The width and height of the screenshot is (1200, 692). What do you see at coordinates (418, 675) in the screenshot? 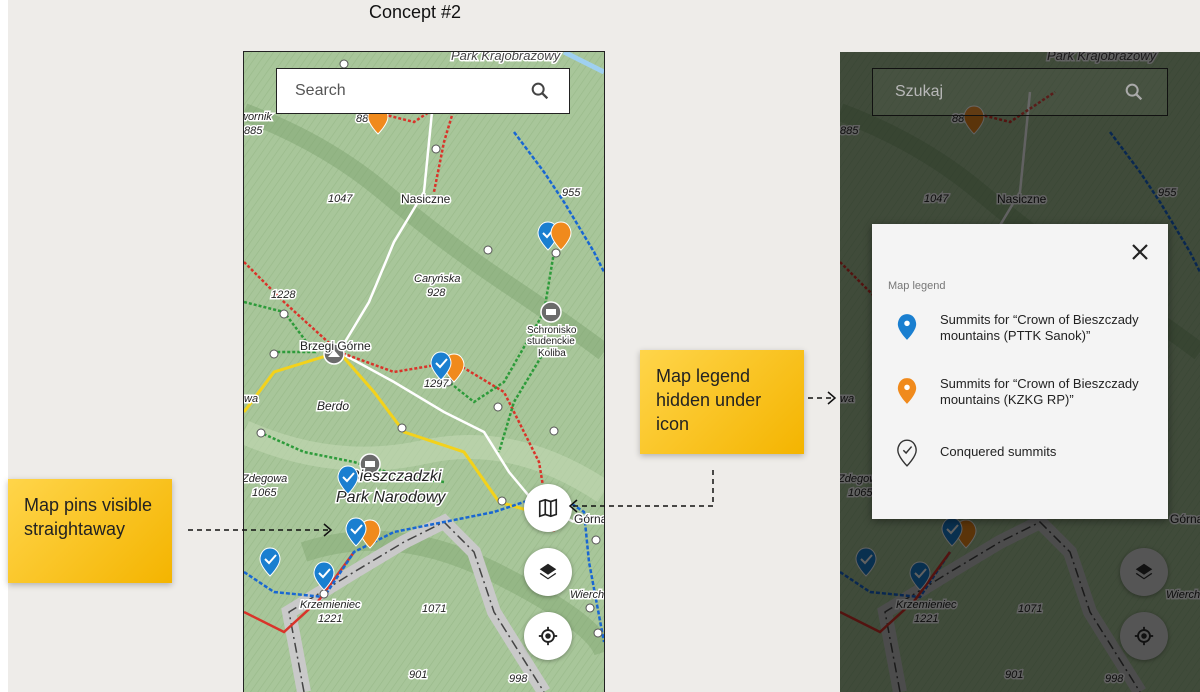
I see `map-label-901: 901` at bounding box center [418, 675].